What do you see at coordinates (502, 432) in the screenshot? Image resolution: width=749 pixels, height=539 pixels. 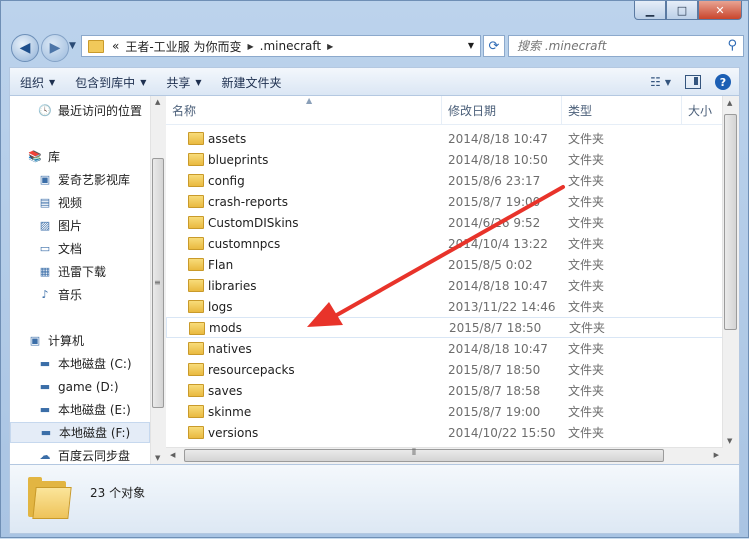 I see `file-modified: 2014/10/22 15:50` at bounding box center [502, 432].